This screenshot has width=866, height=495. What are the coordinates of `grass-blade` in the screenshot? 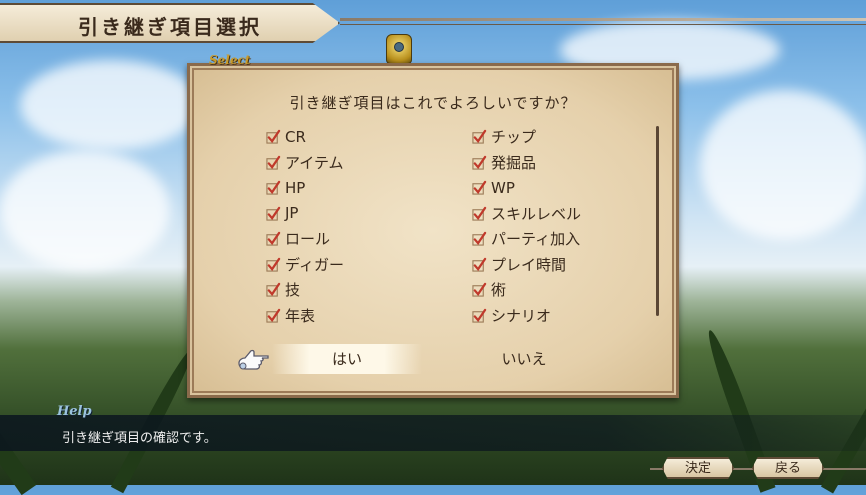 It's located at (18, 412).